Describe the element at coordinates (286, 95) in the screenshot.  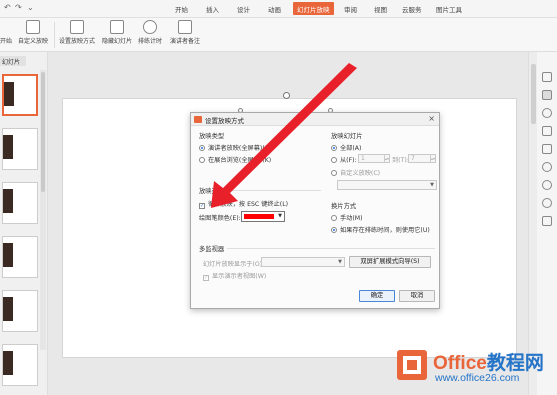
I see `rotate-handle` at that location.